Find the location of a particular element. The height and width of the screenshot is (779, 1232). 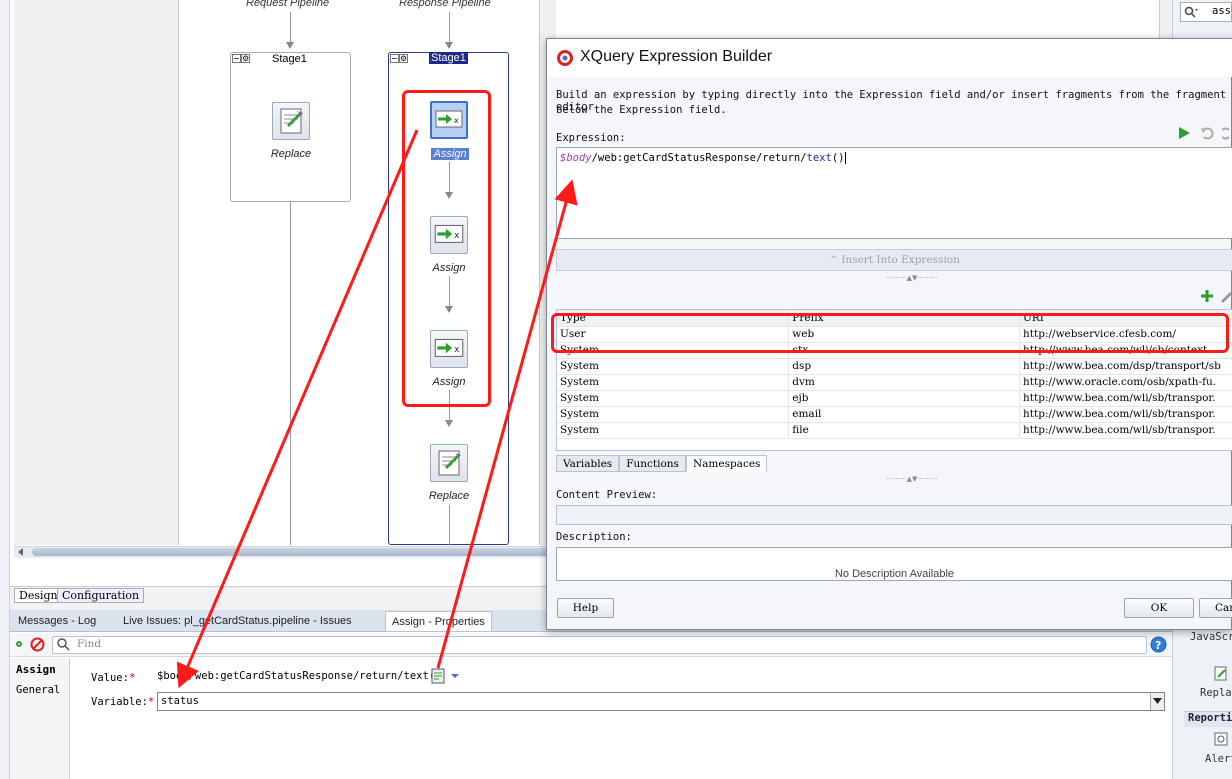

description-label: Description: is located at coordinates (594, 537).